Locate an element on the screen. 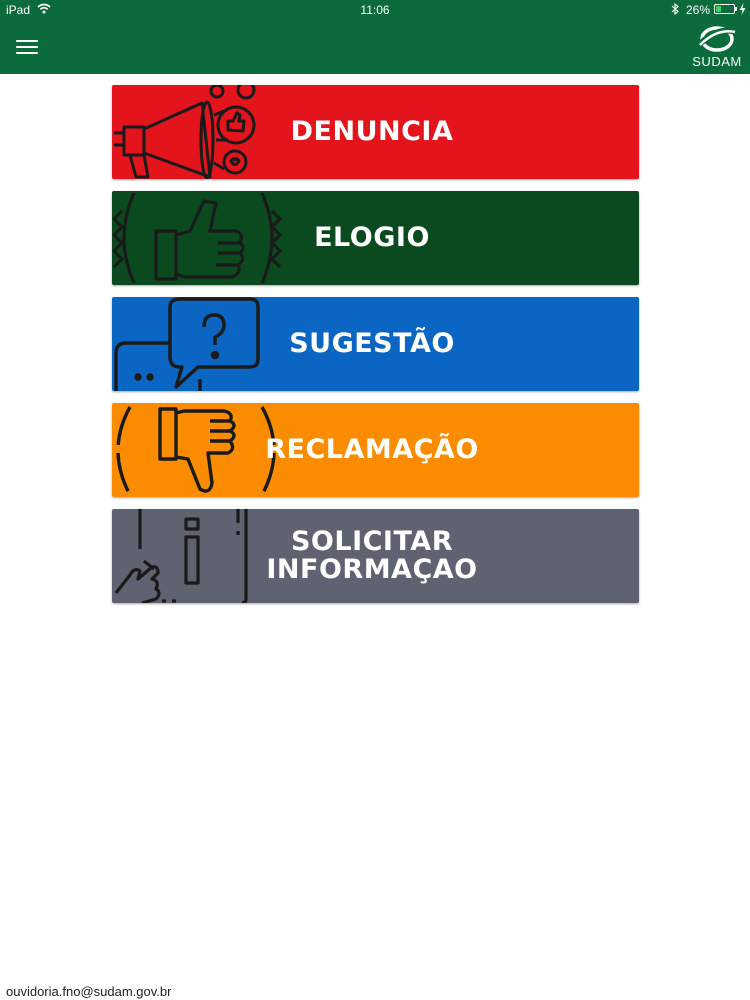  denuncia-button: DENUNCIA is located at coordinates (375, 132).